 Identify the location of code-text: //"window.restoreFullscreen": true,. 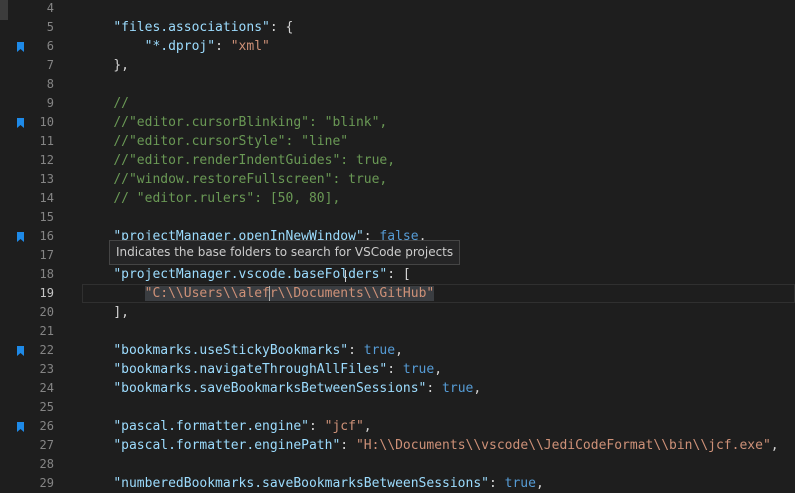
(234, 179).